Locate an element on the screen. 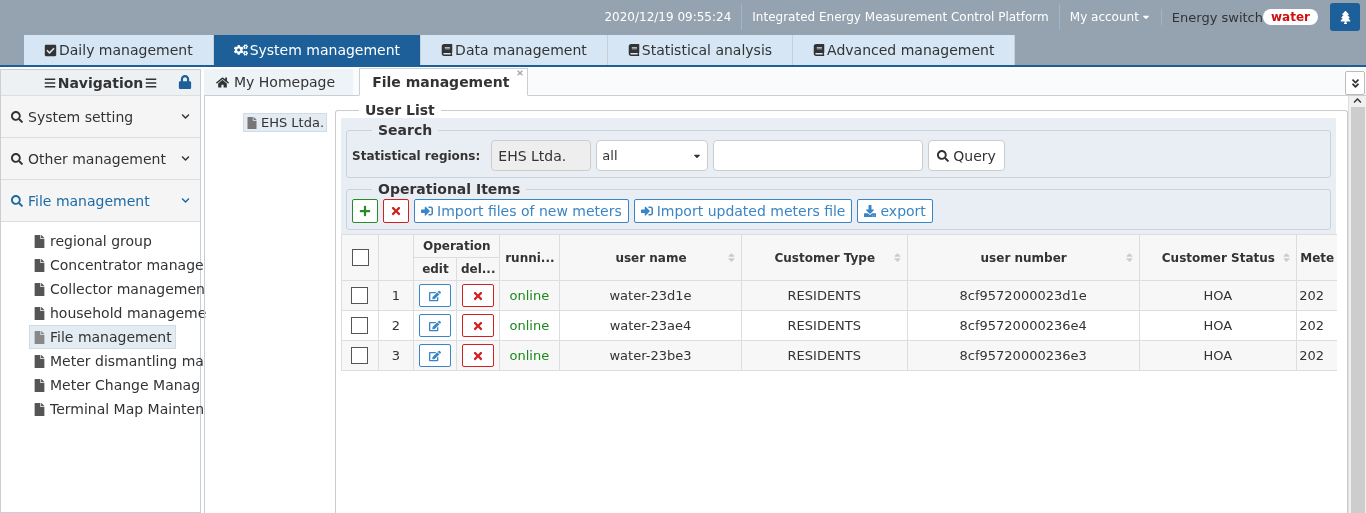 This screenshot has height=513, width=1366. page-tab: My Homepage is located at coordinates (279, 82).